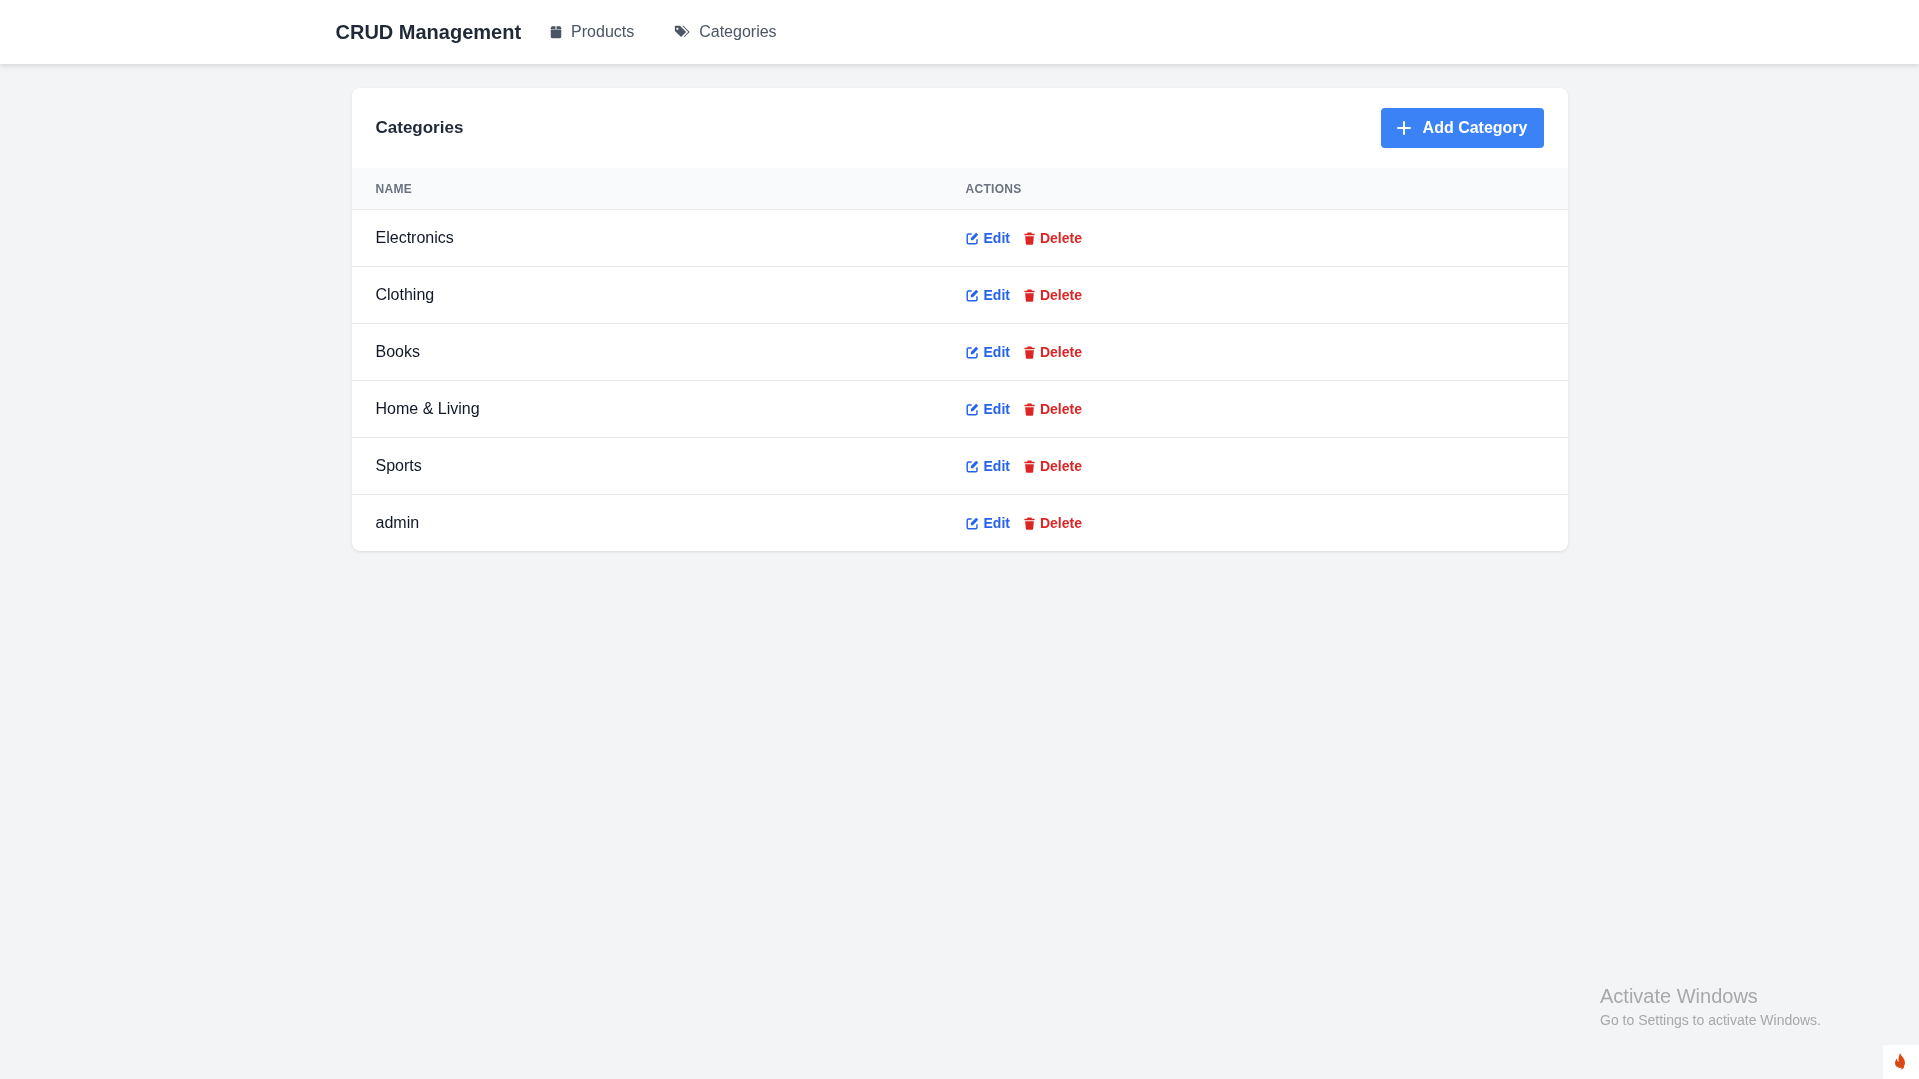  I want to click on brand-title: CRUD Management, so click(428, 32).